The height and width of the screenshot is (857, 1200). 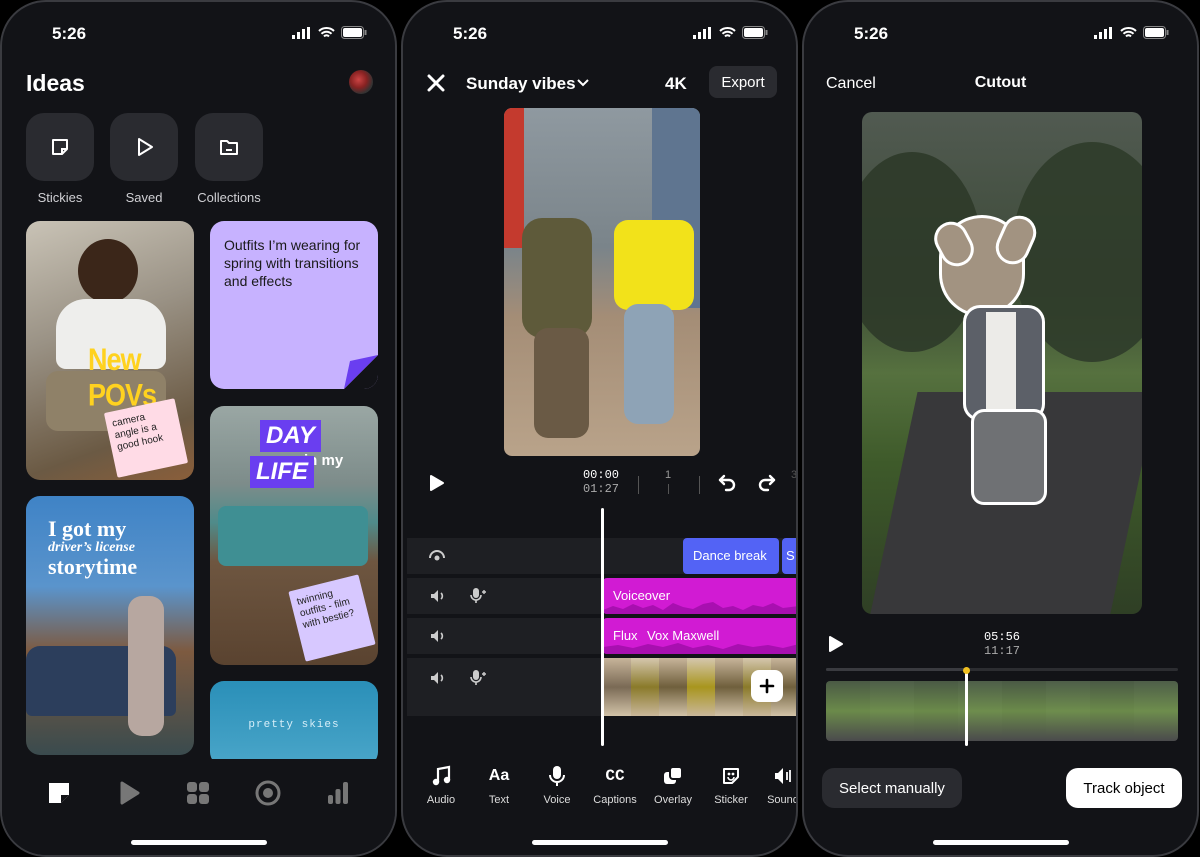 I want to click on chevron-down-icon, so click(x=583, y=83).